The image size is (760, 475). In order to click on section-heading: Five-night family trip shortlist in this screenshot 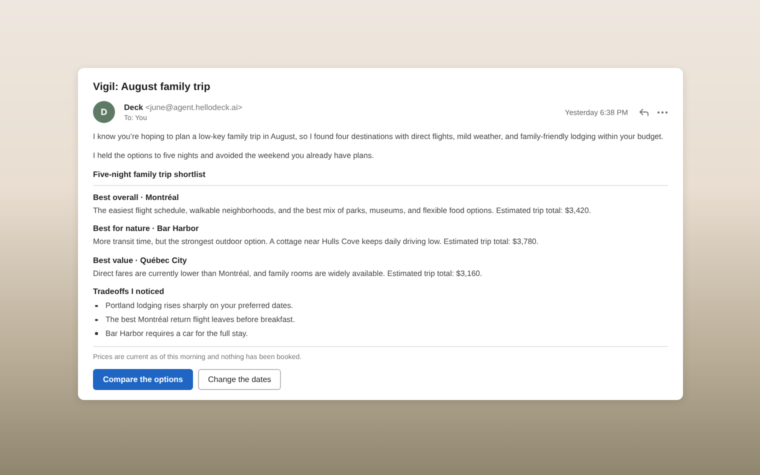, I will do `click(149, 174)`.